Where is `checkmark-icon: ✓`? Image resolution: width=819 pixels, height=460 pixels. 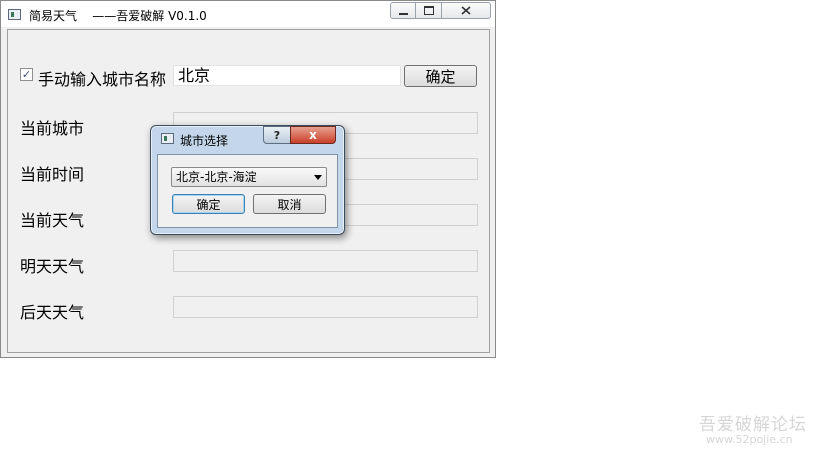
checkmark-icon: ✓ is located at coordinates (26, 74).